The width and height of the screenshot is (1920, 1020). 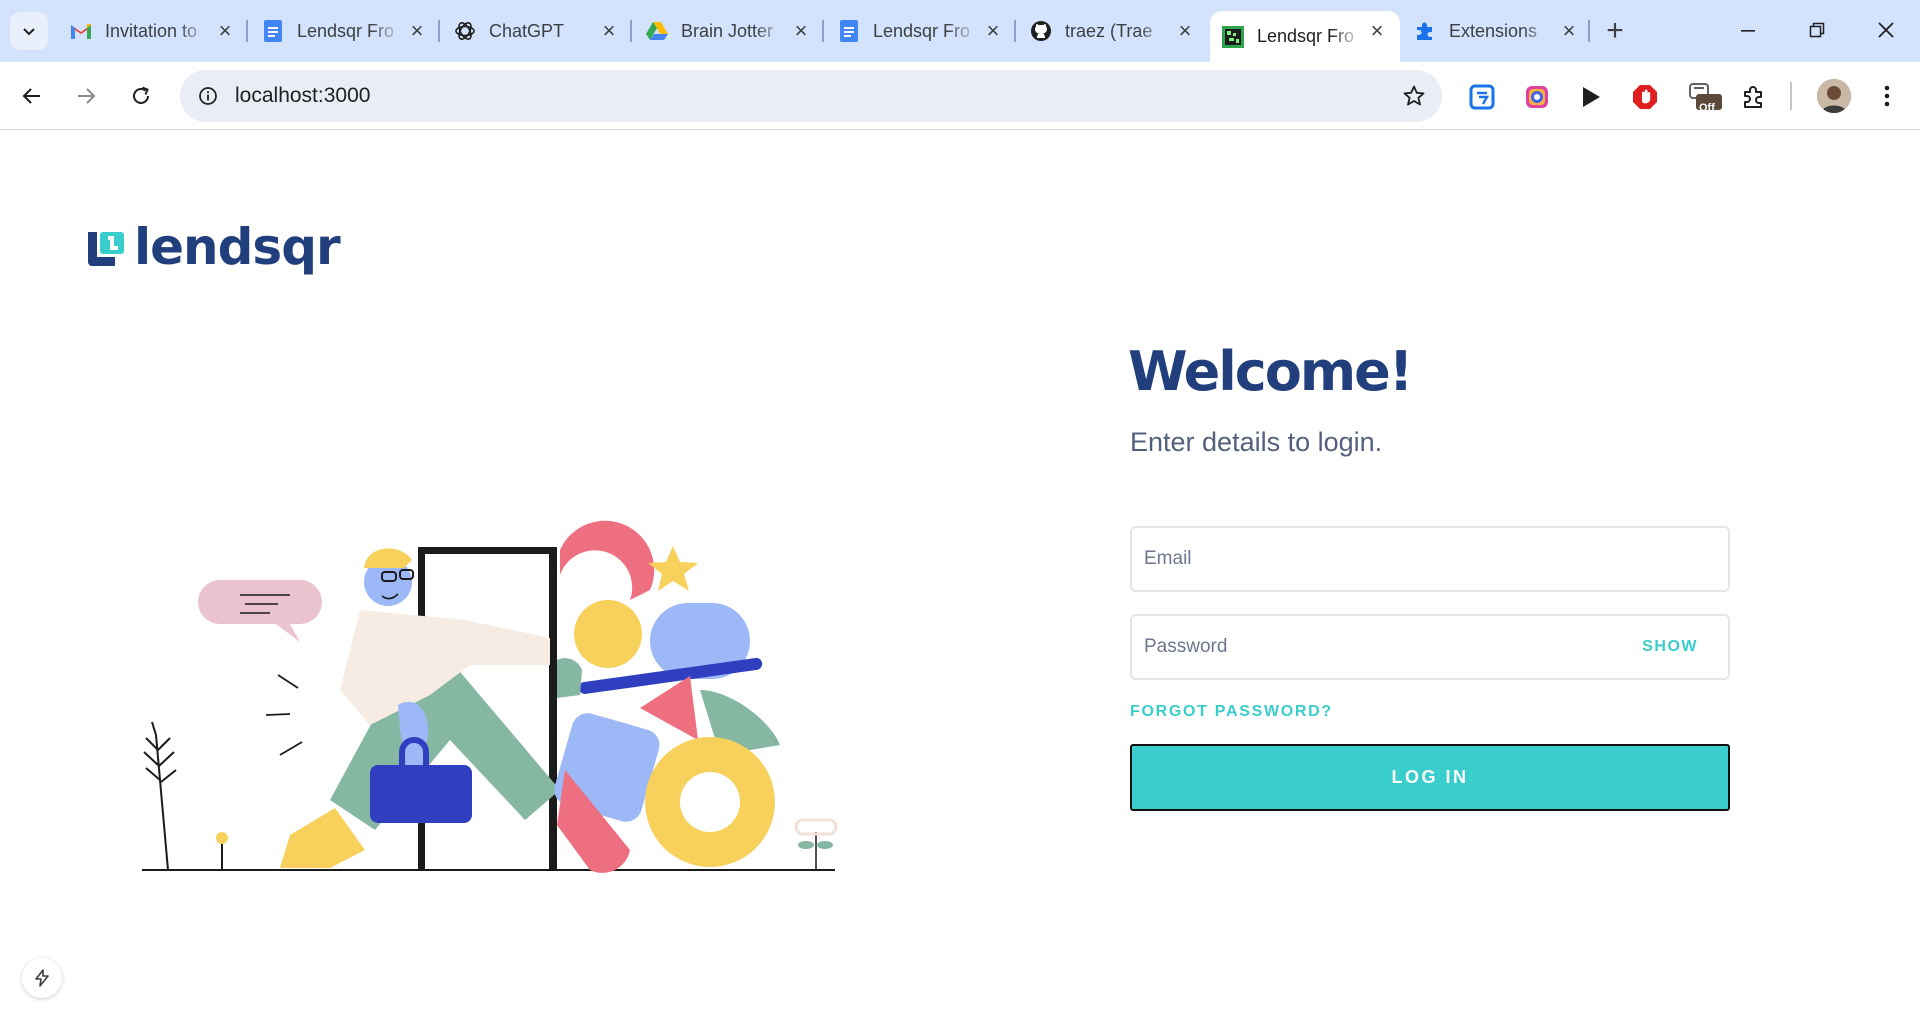 I want to click on speech-bubble-icon, so click(x=260, y=611).